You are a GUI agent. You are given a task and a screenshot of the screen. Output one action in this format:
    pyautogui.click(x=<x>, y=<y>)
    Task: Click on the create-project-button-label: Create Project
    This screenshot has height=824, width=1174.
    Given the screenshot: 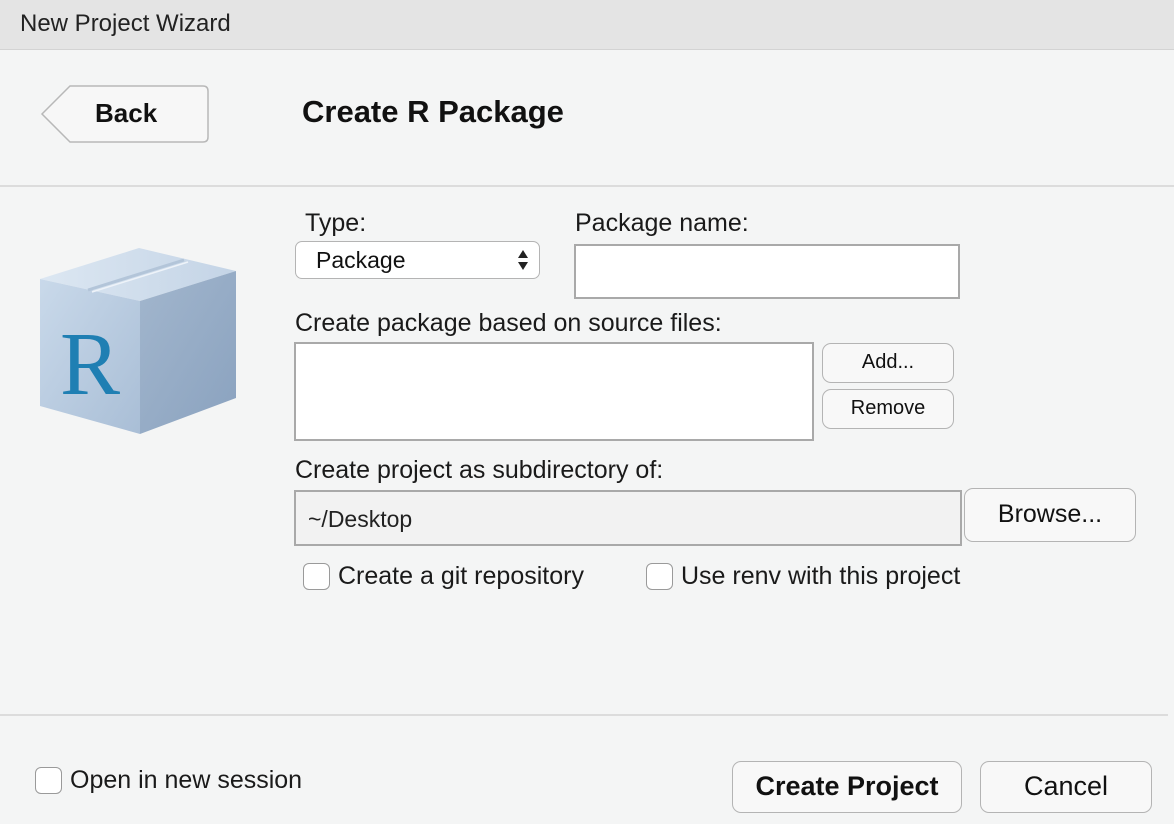 What is the action you would take?
    pyautogui.click(x=847, y=786)
    